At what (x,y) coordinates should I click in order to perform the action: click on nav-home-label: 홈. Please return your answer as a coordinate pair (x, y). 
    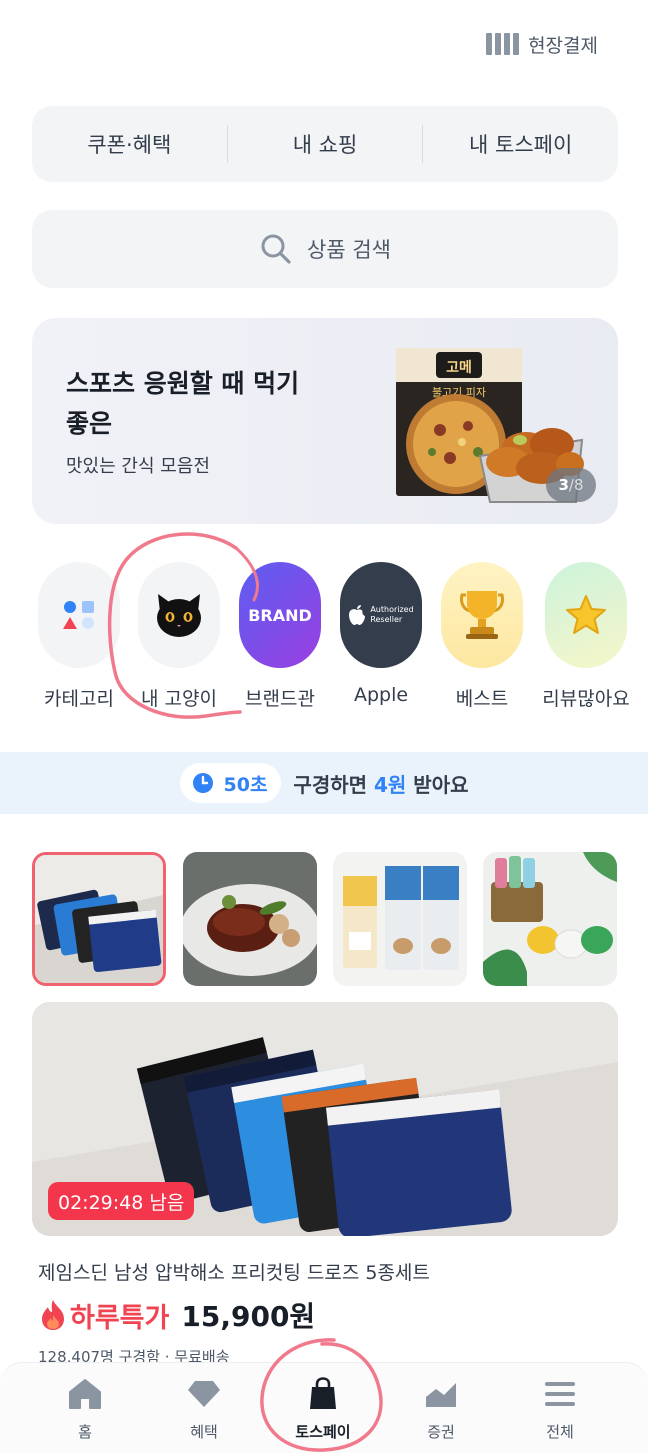
    Looking at the image, I should click on (85, 1432).